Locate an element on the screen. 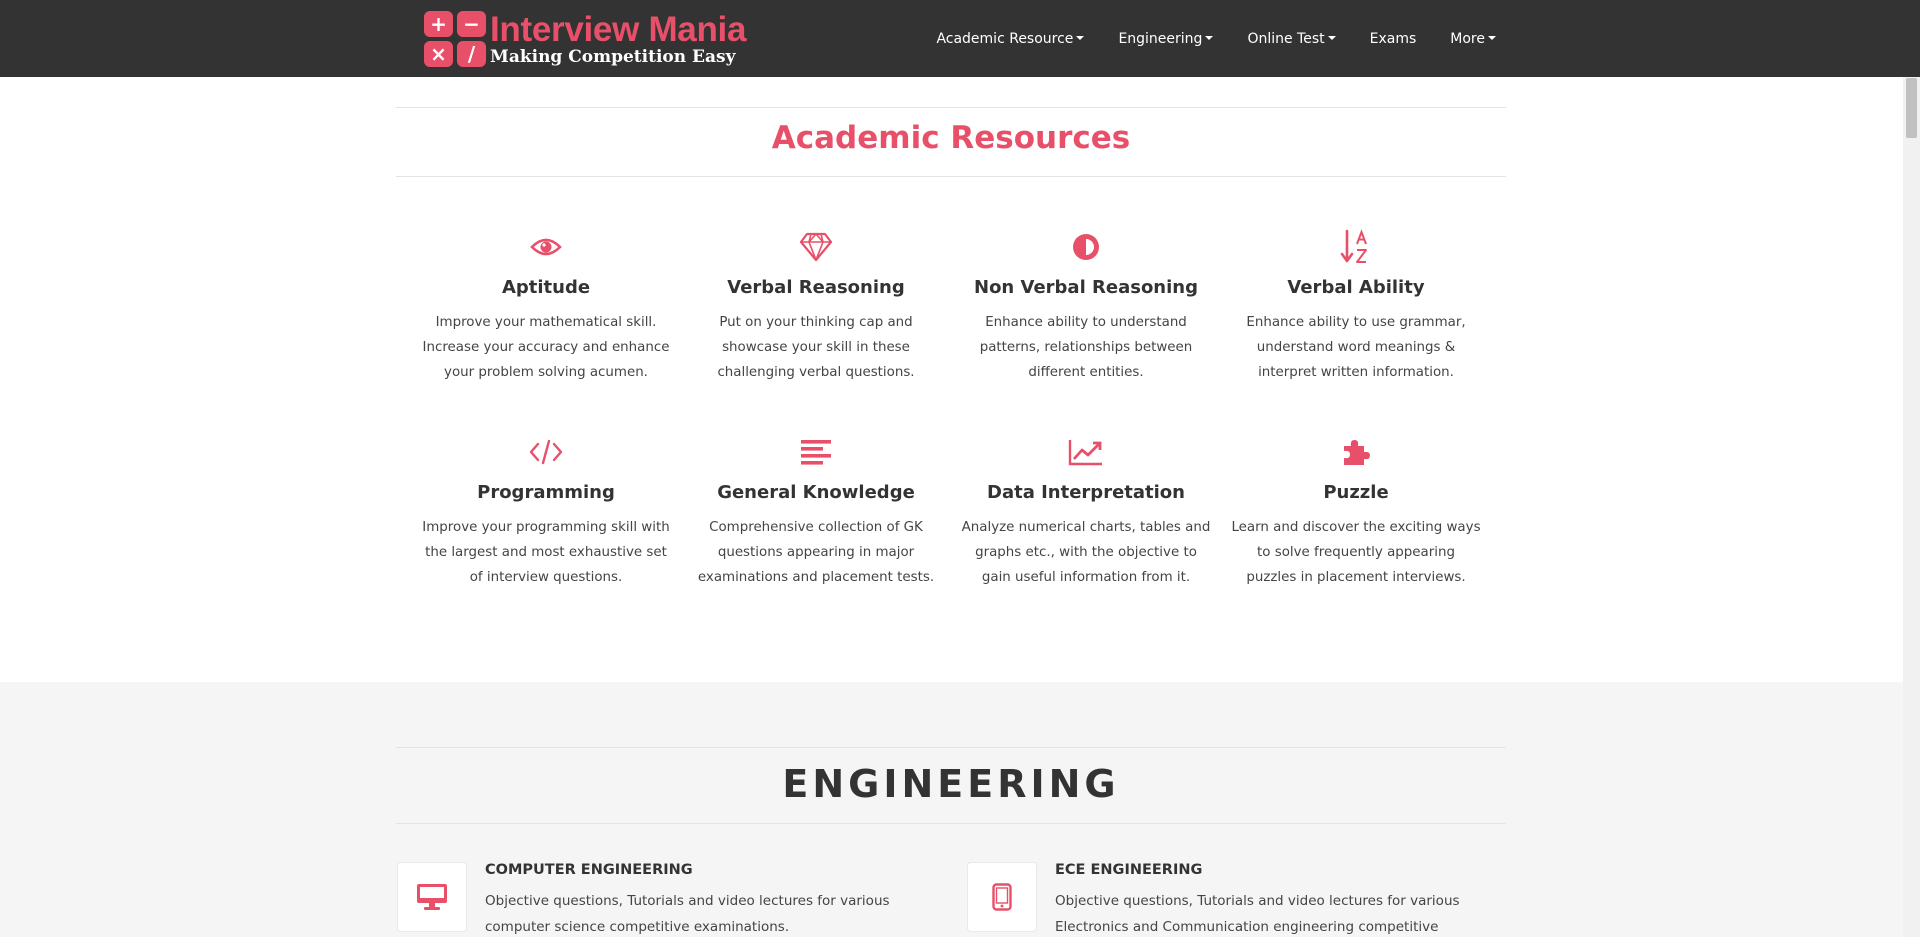  card-title: Non Verbal Reasoning is located at coordinates (1086, 287).